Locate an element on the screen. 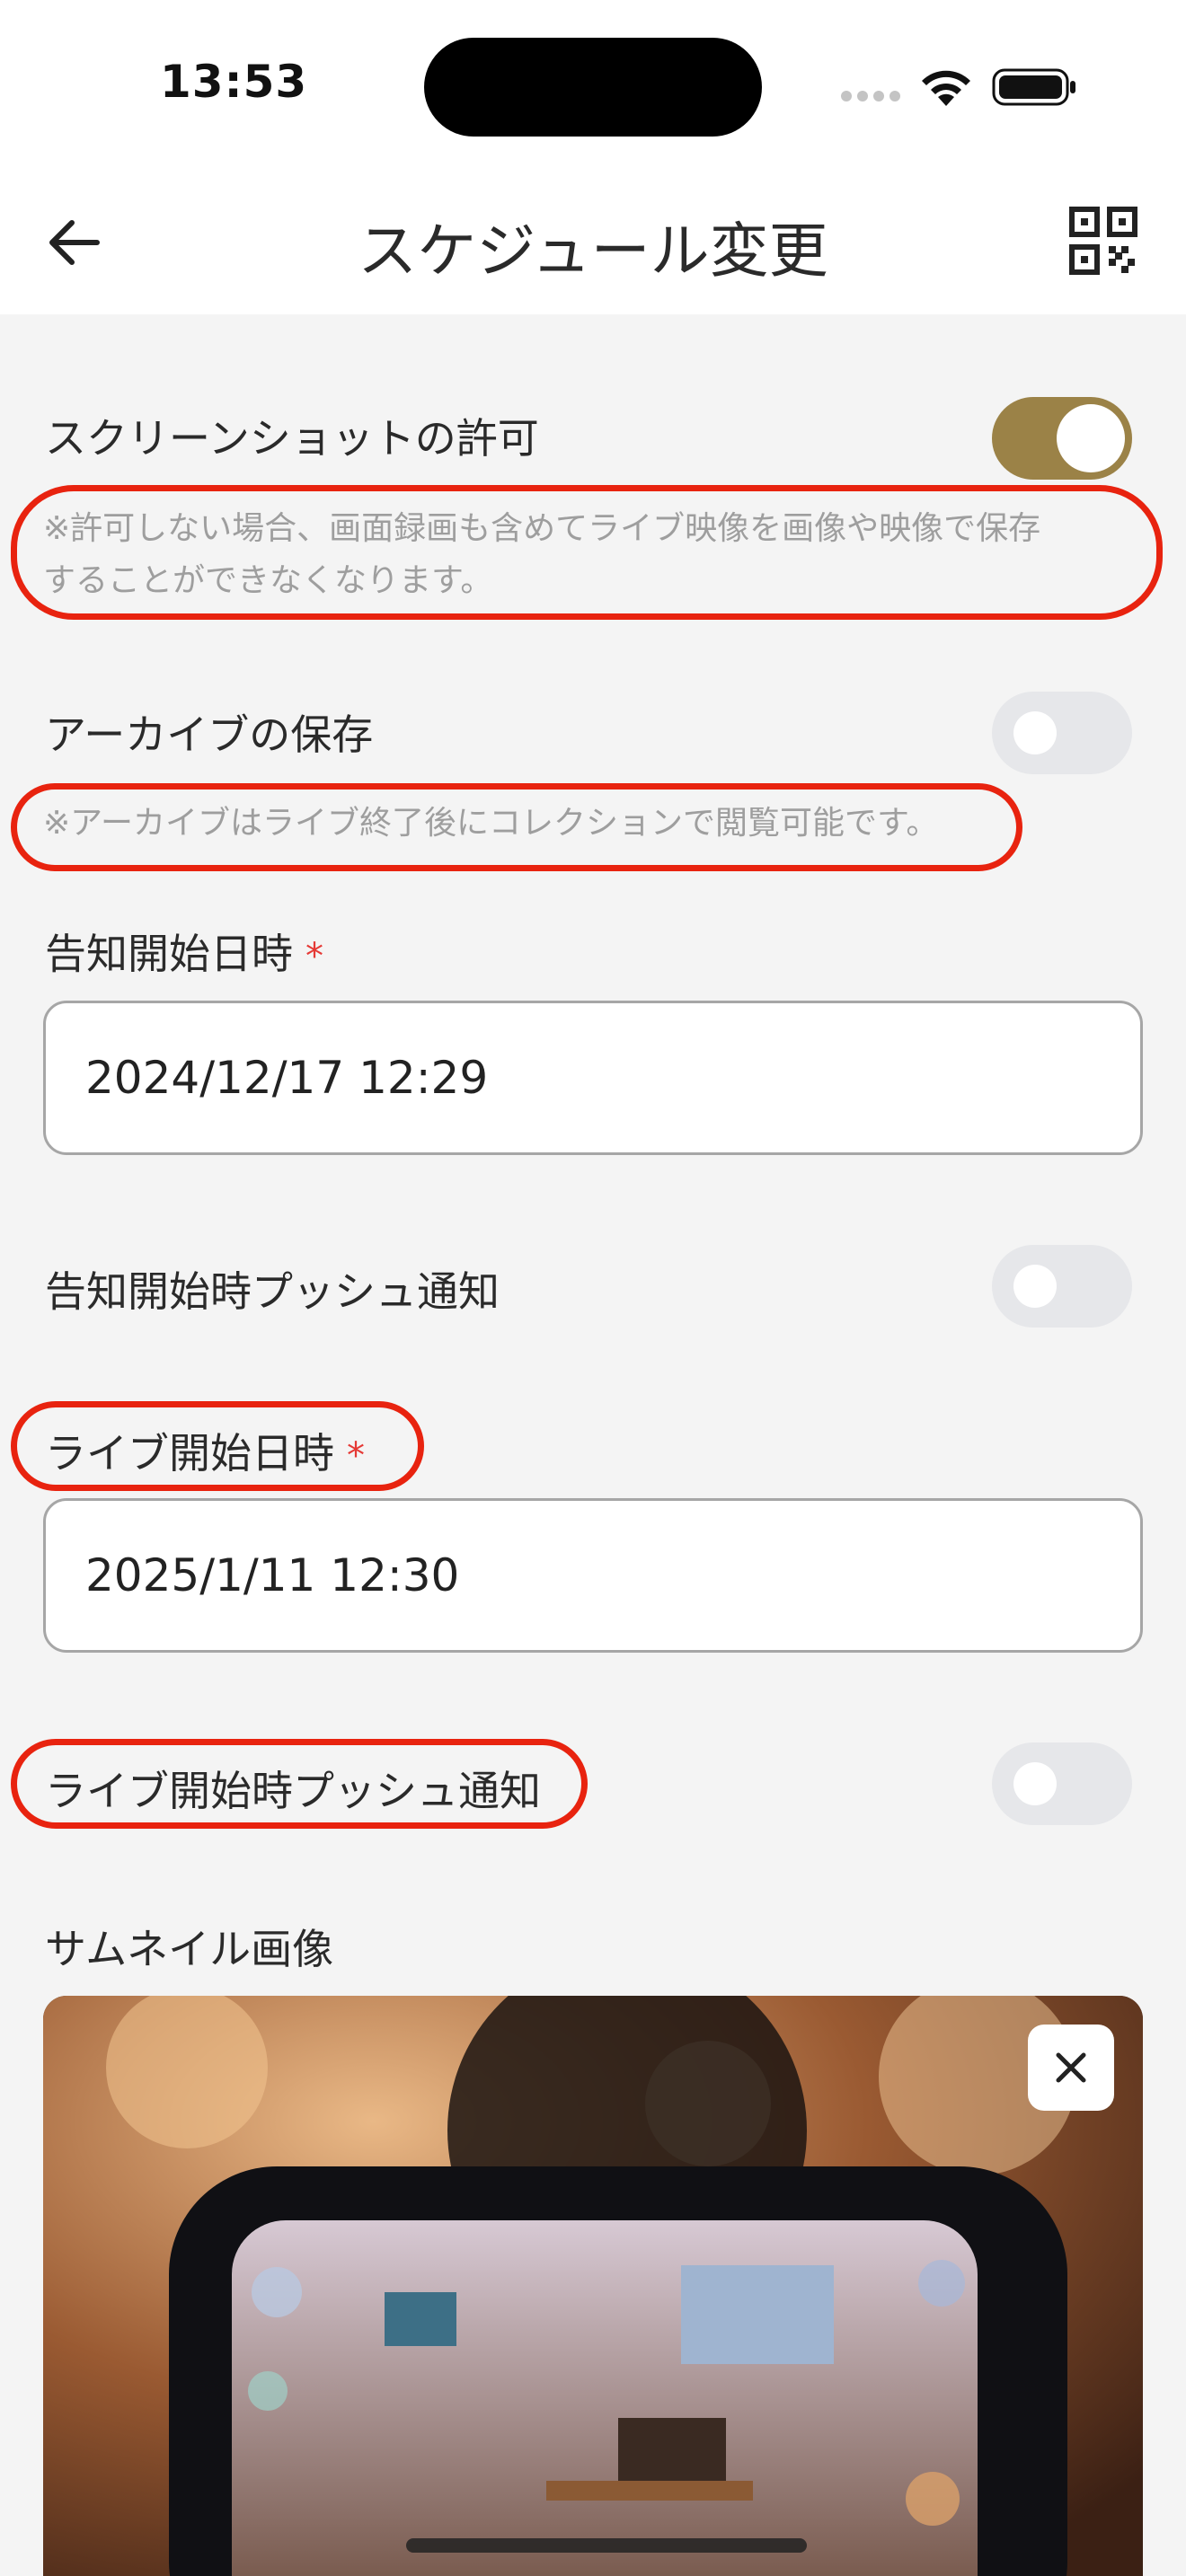  announce-push-toggle is located at coordinates (1062, 1286).